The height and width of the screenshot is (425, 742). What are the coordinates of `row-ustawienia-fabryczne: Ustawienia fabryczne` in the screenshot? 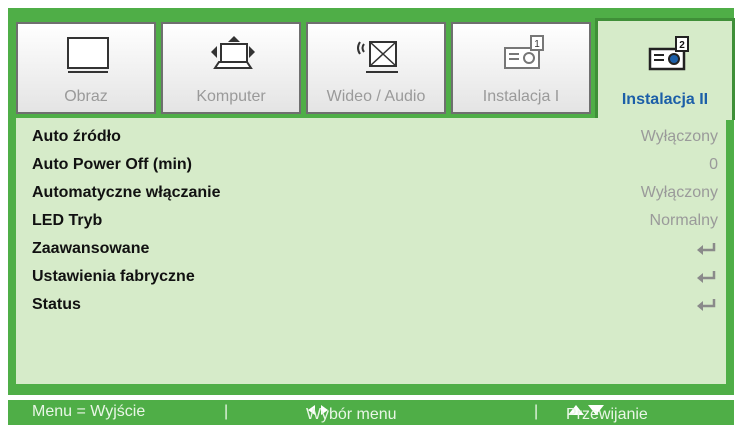 It's located at (371, 278).